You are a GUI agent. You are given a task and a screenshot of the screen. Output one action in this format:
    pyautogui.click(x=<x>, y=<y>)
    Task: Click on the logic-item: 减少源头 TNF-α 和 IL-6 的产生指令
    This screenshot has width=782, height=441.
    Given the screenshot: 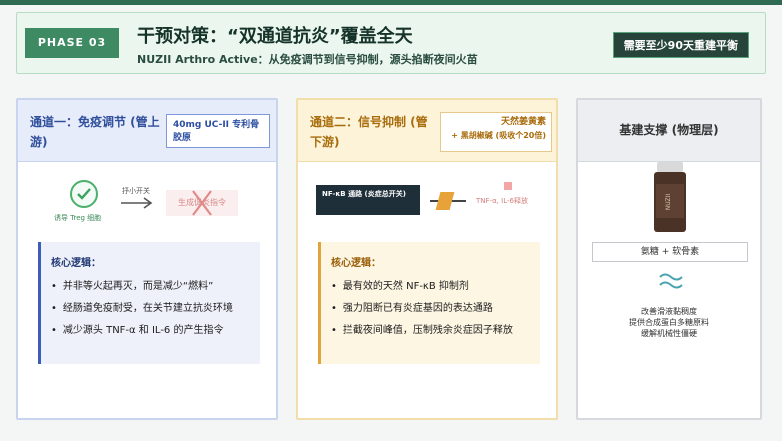 What is the action you would take?
    pyautogui.click(x=150, y=331)
    